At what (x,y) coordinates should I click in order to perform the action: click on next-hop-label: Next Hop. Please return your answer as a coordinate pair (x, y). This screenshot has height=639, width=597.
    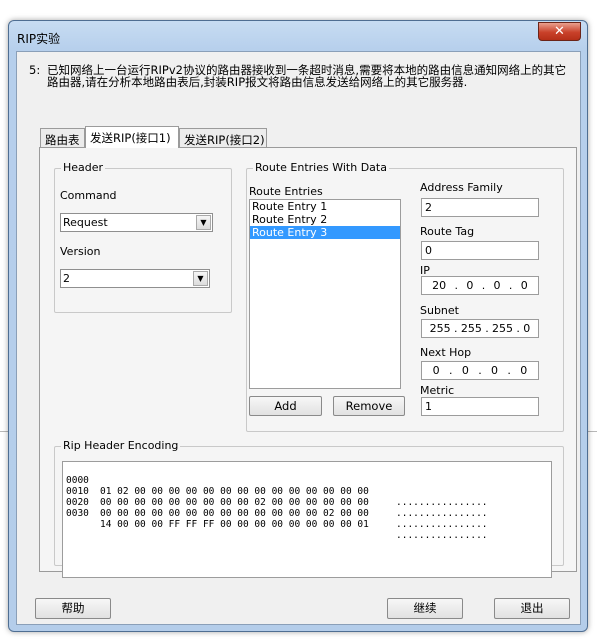
    Looking at the image, I should click on (446, 352).